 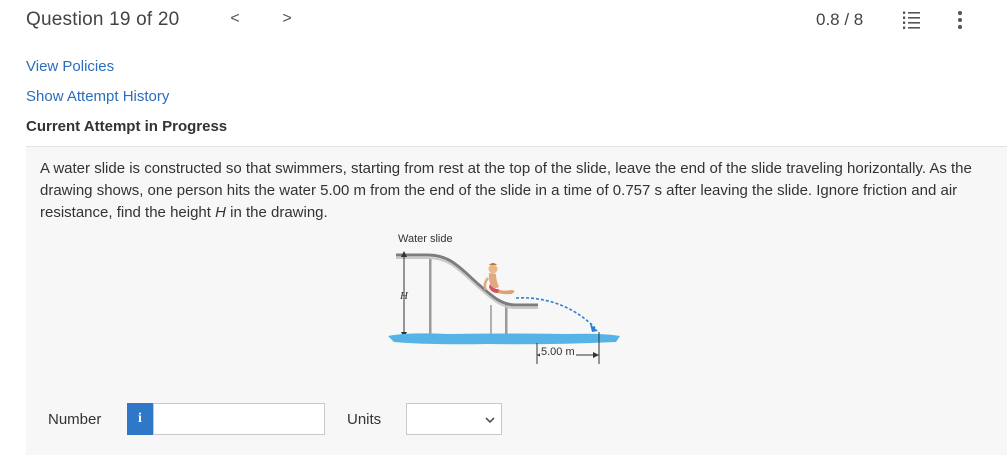 What do you see at coordinates (454, 419) in the screenshot?
I see `units-select` at bounding box center [454, 419].